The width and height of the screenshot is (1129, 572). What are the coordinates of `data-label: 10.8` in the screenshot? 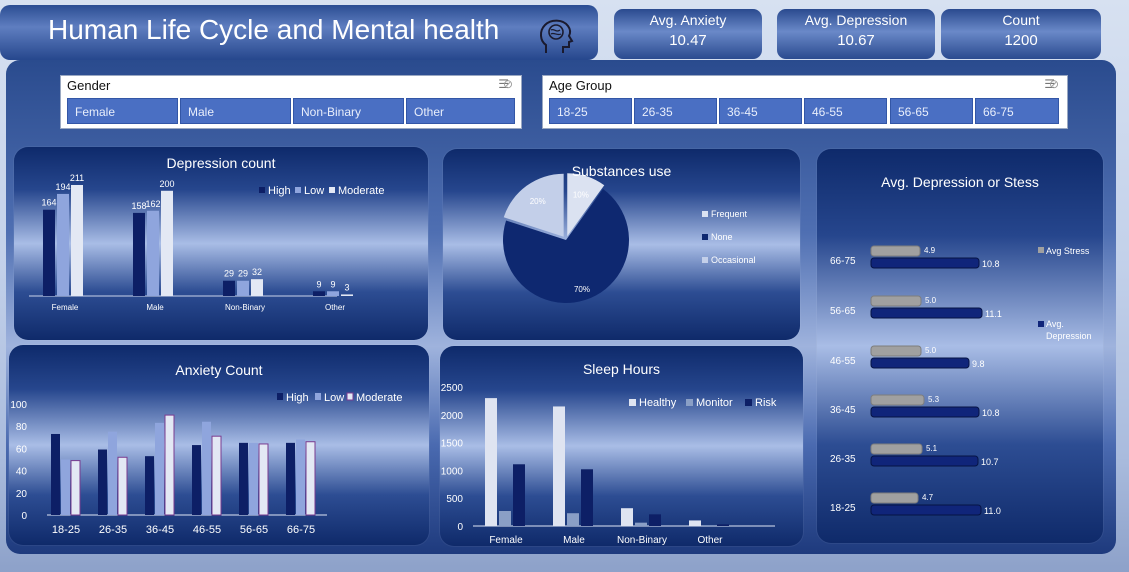 It's located at (991, 413).